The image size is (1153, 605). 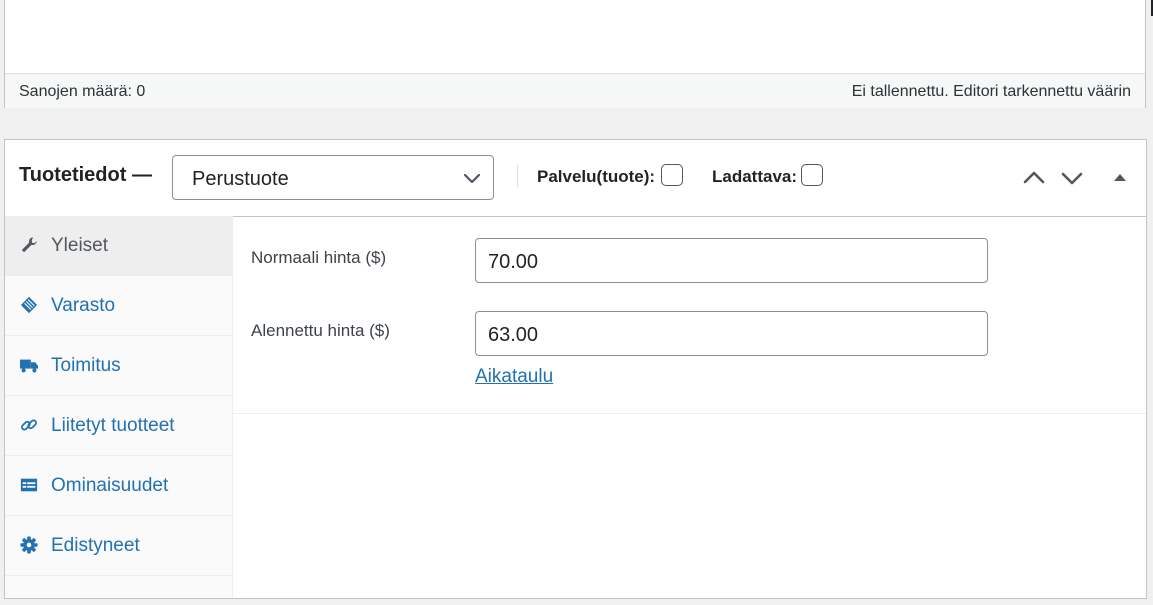 I want to click on wrench-icon, so click(x=29, y=245).